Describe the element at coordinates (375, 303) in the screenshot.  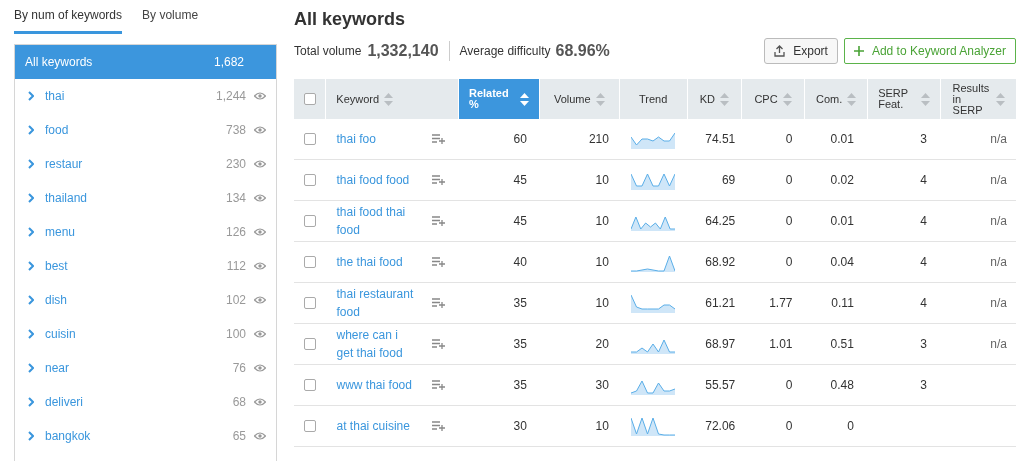
I see `keyword-link: thai restaurant food` at that location.